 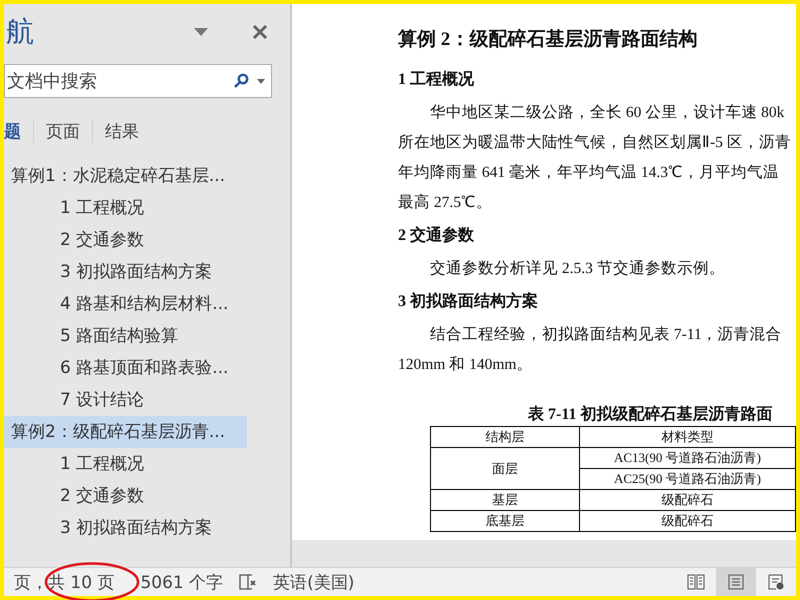 I want to click on page-icon, so click(x=736, y=582).